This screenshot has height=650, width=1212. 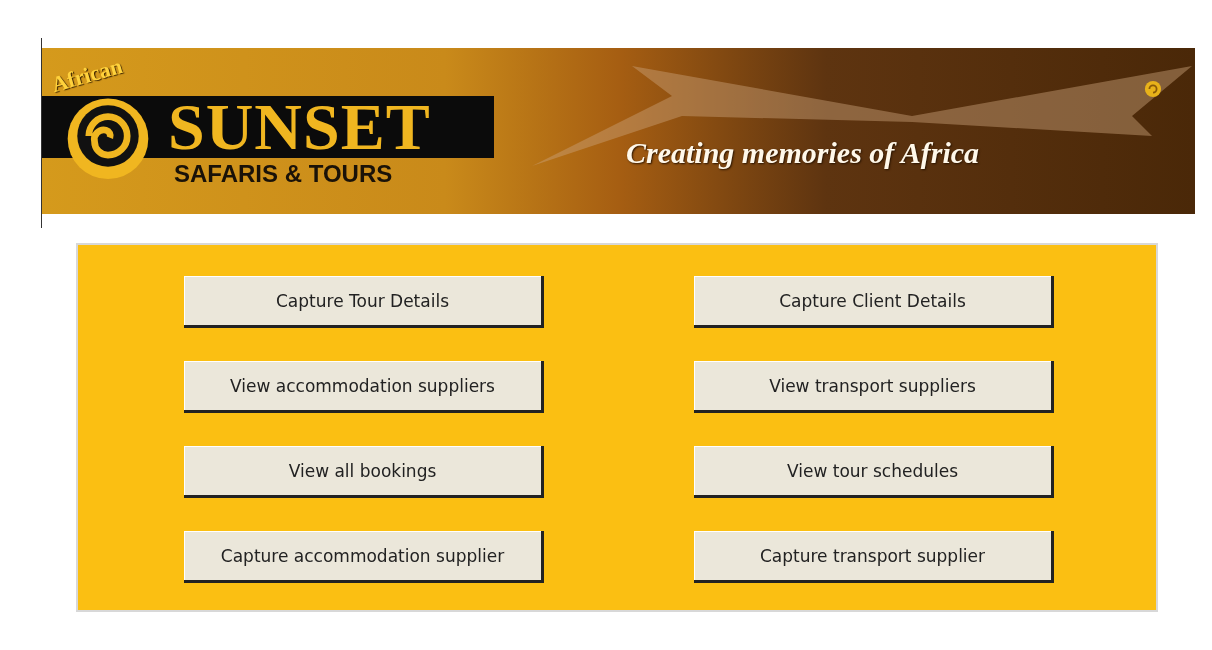 I want to click on menu-button: View all bookings, so click(x=364, y=472).